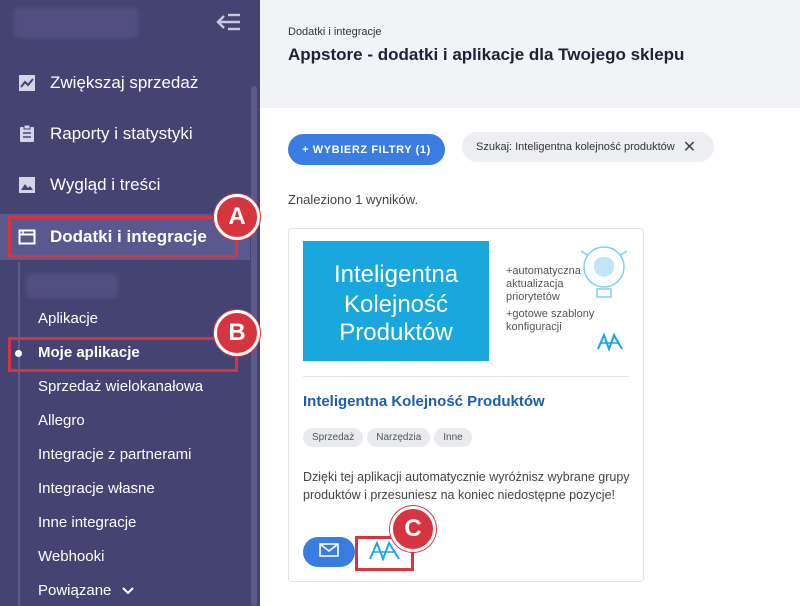 The image size is (800, 606). What do you see at coordinates (71, 557) in the screenshot?
I see `submenu-item-webhooki: Webhooki` at bounding box center [71, 557].